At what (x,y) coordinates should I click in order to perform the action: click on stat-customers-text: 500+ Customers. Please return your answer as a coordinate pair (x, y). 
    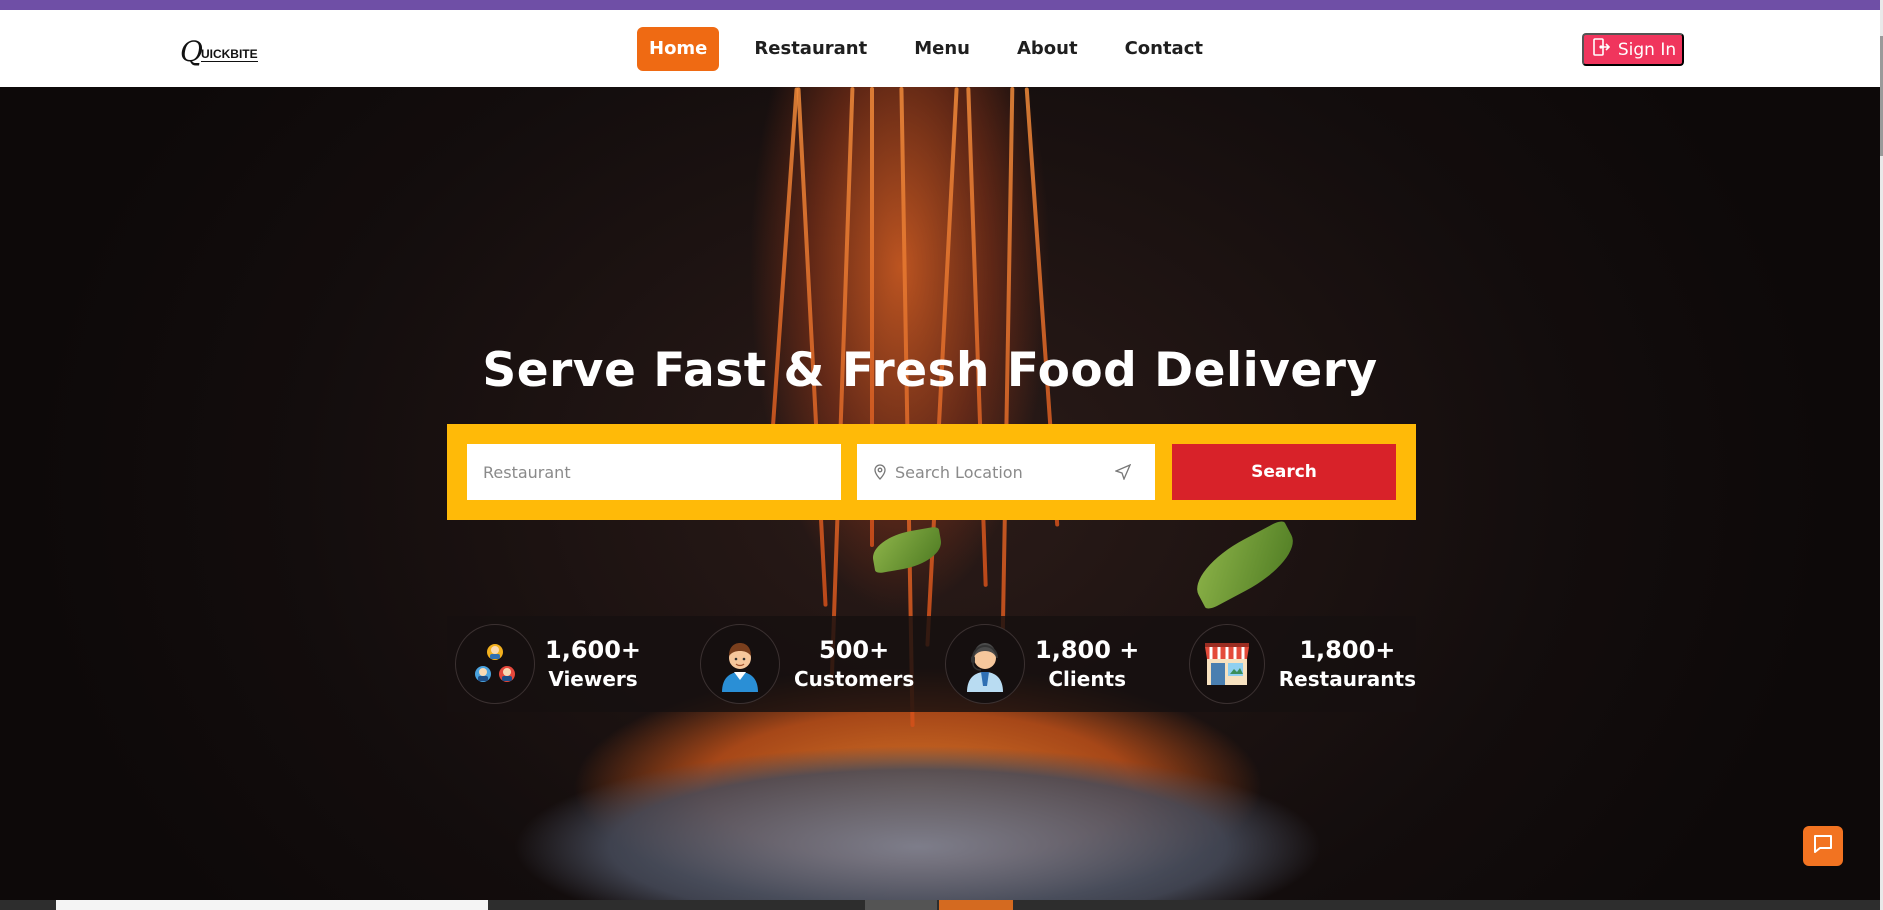
    Looking at the image, I should click on (854, 664).